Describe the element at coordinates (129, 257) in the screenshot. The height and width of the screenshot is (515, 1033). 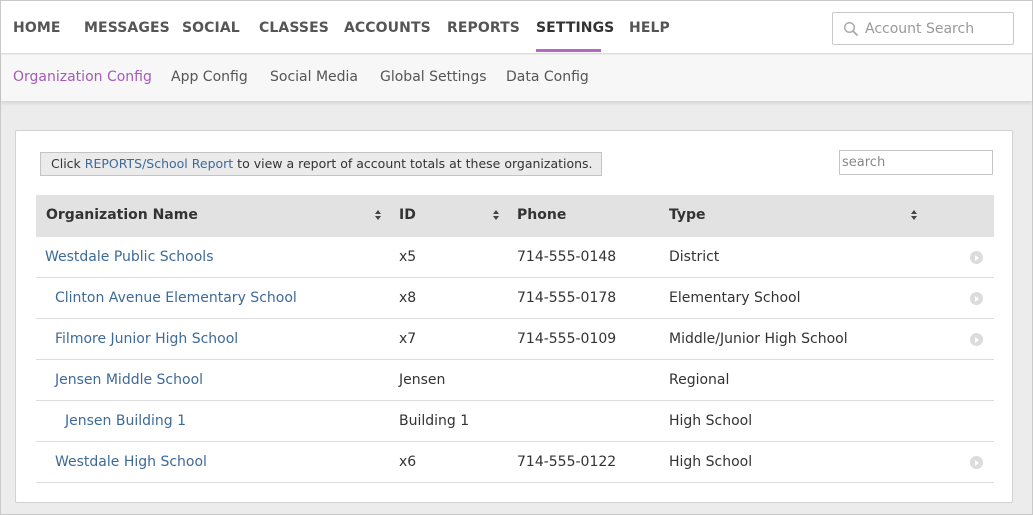
I see `org-name-link: Westdale Public Schools` at that location.